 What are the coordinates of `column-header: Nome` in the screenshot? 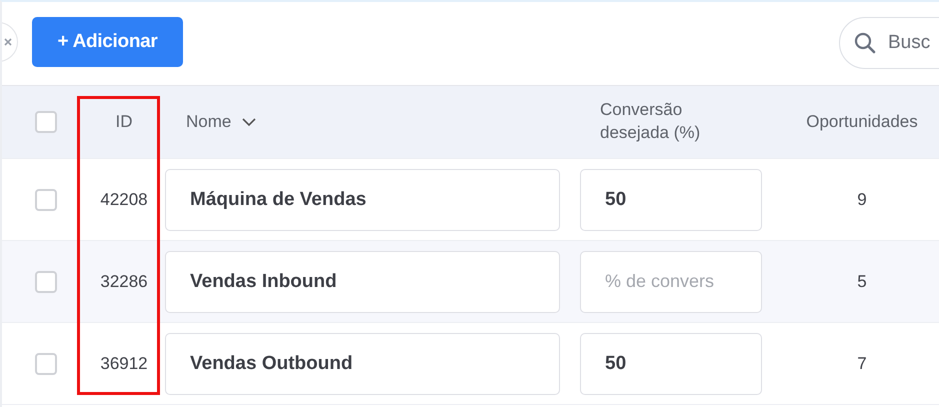 It's located at (209, 122).